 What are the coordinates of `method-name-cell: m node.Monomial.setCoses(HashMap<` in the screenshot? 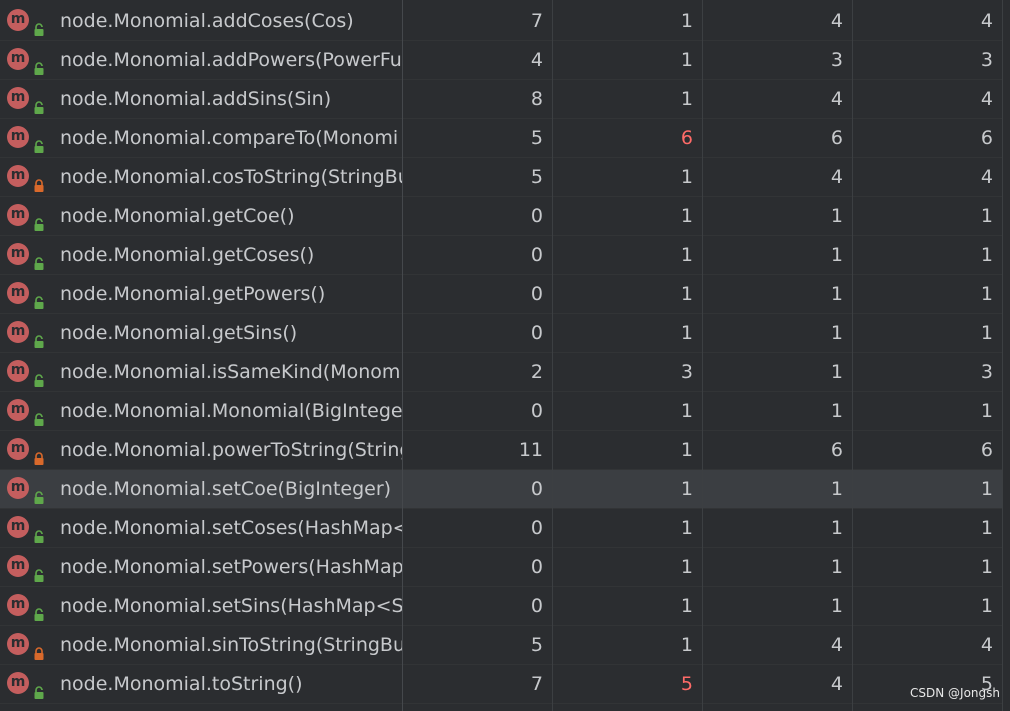 It's located at (201, 528).